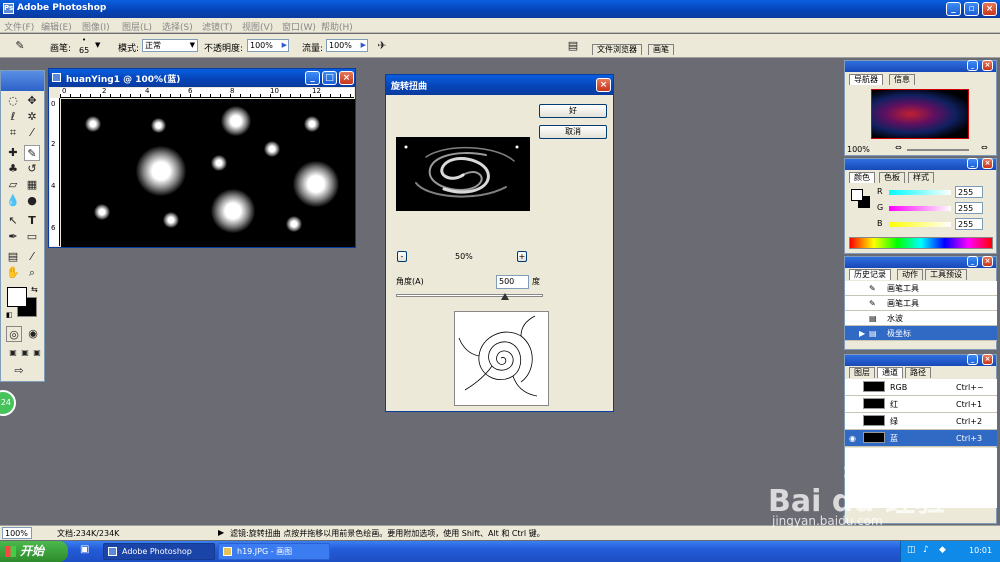  I want to click on notes-tool-icon: ▤, so click(13, 257).